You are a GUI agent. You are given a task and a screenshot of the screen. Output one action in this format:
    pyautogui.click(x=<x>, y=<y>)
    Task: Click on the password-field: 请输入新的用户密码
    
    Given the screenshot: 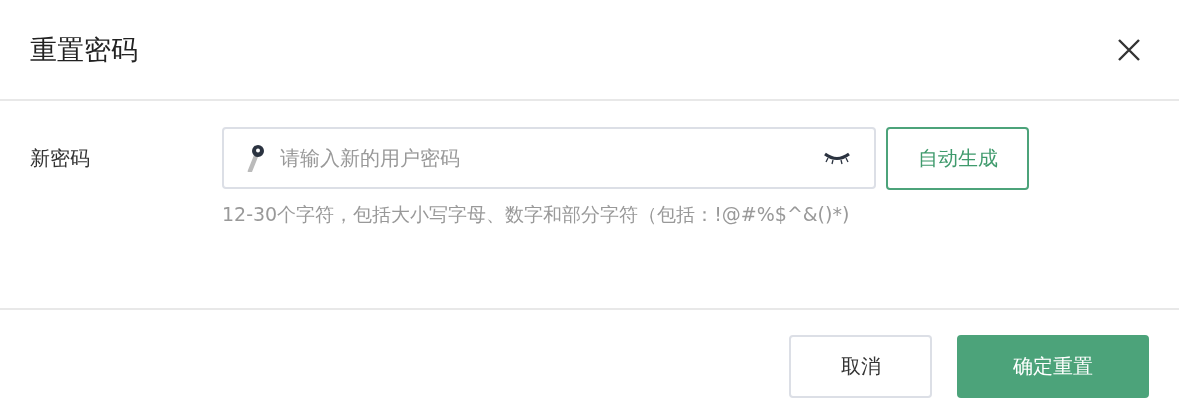 What is the action you would take?
    pyautogui.click(x=549, y=158)
    